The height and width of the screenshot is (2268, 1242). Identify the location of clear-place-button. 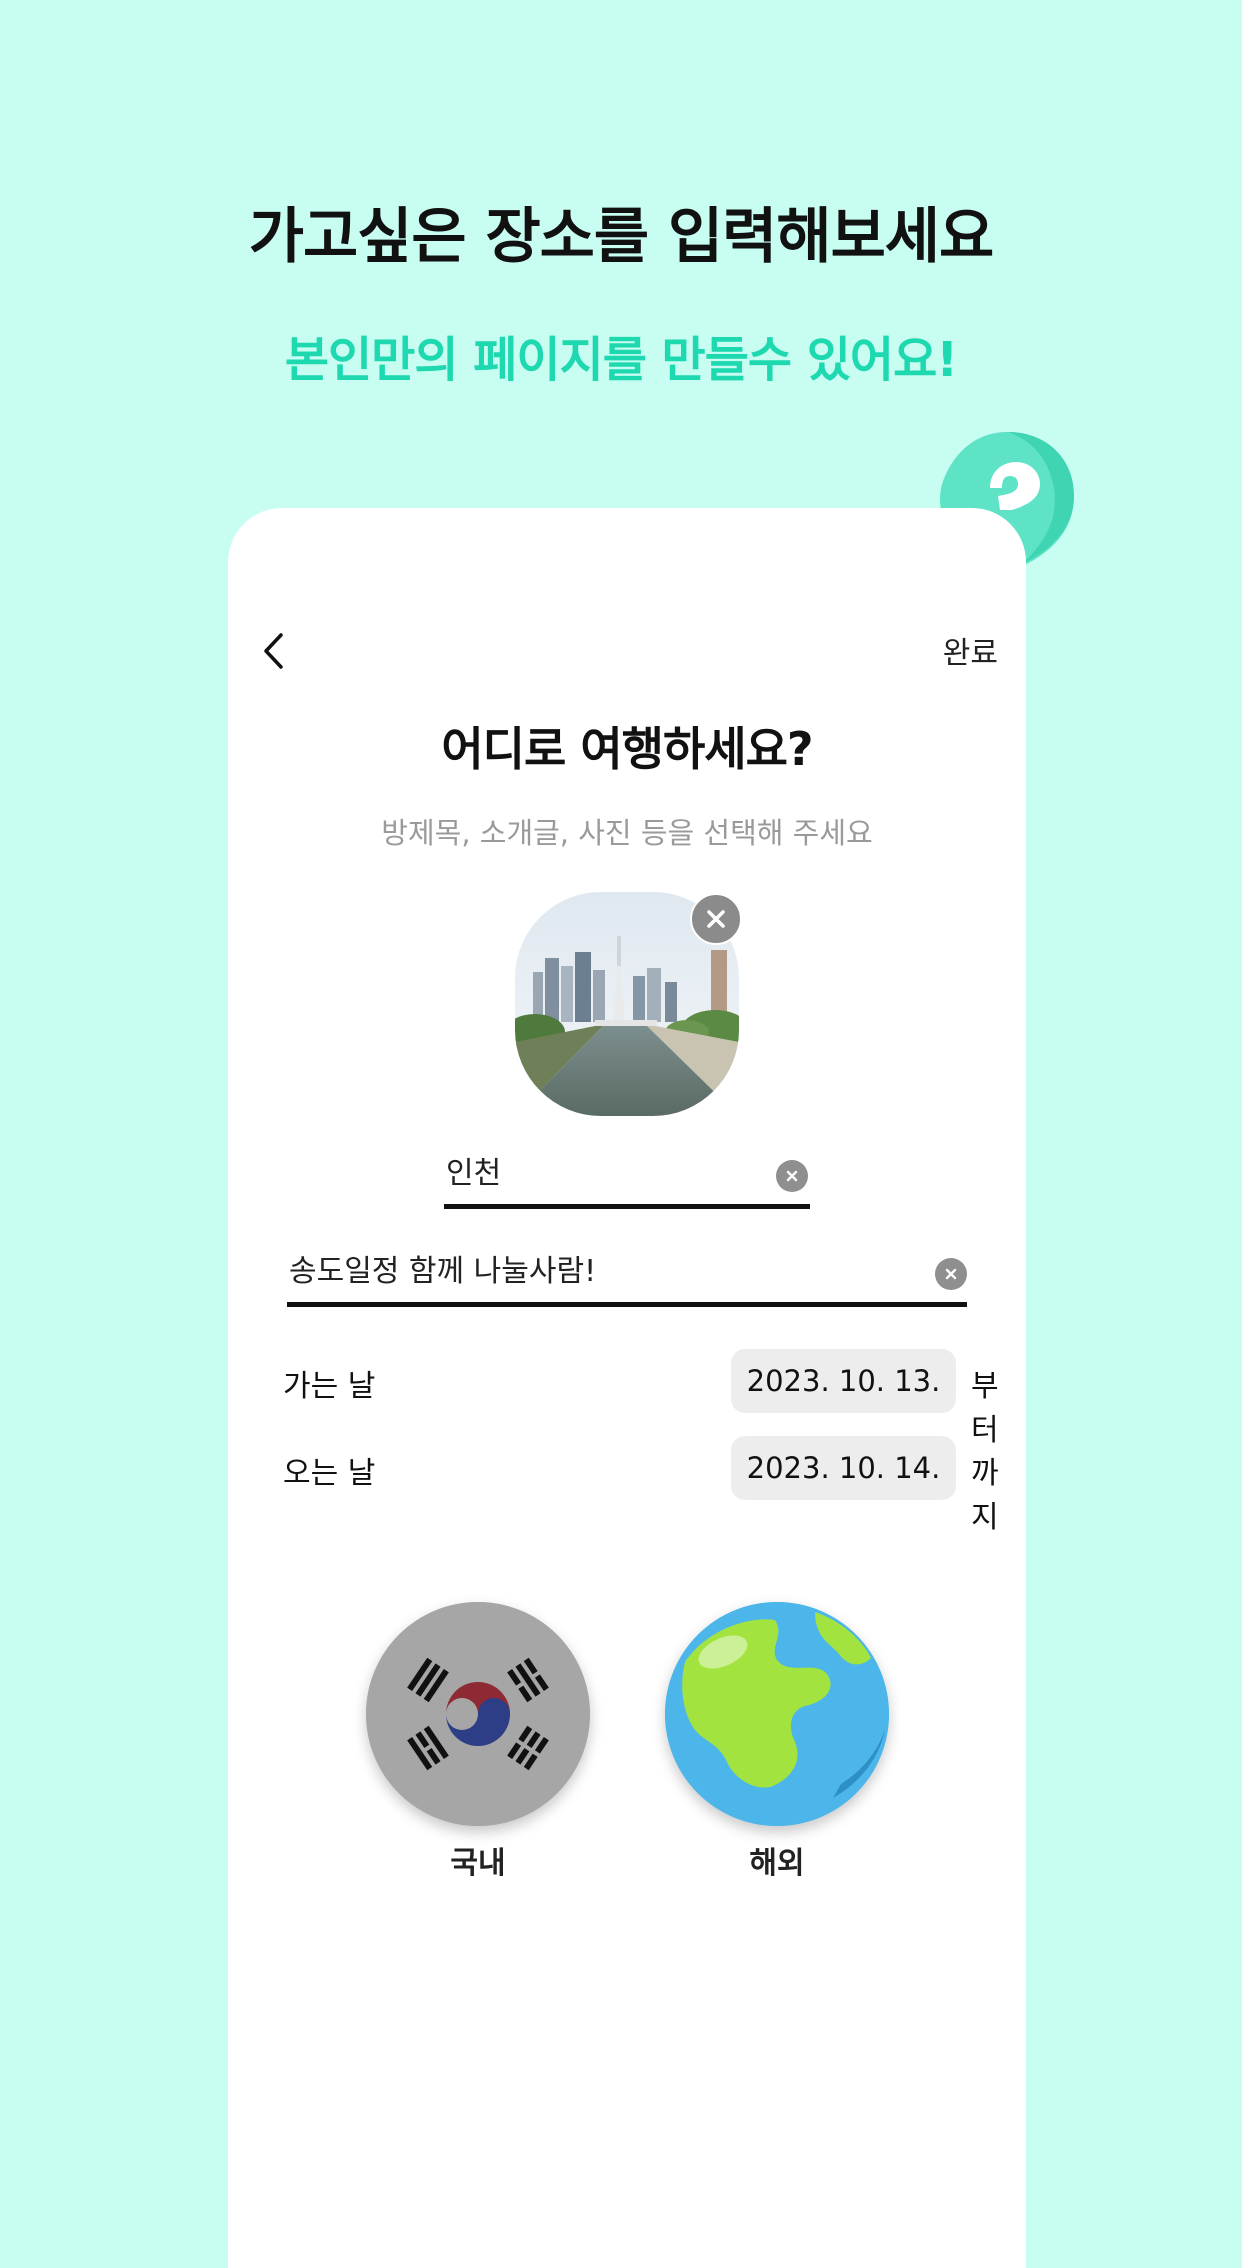
(792, 1176).